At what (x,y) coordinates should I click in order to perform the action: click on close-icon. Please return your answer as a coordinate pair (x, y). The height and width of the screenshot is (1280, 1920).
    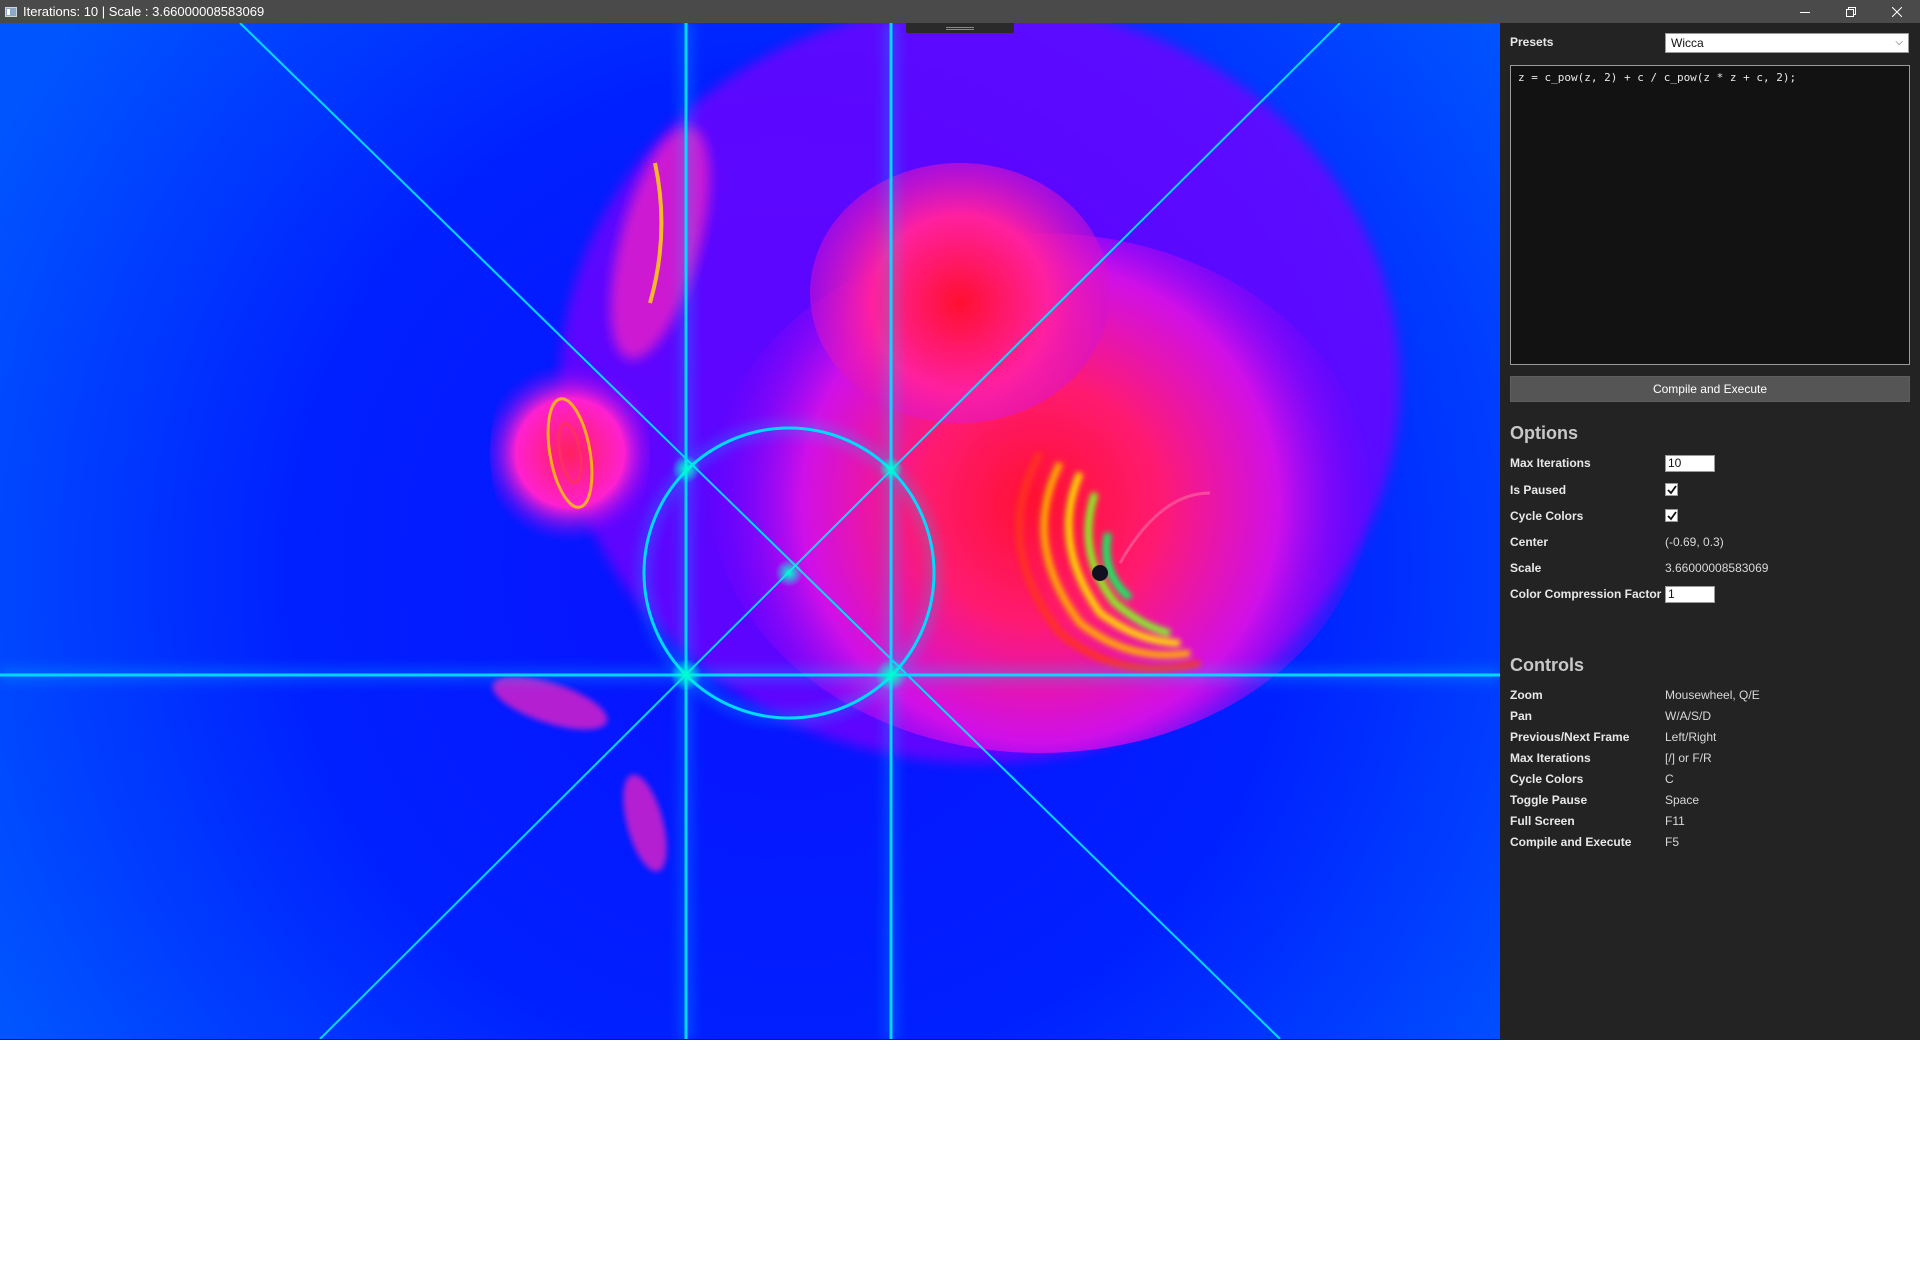
    Looking at the image, I should click on (1897, 11).